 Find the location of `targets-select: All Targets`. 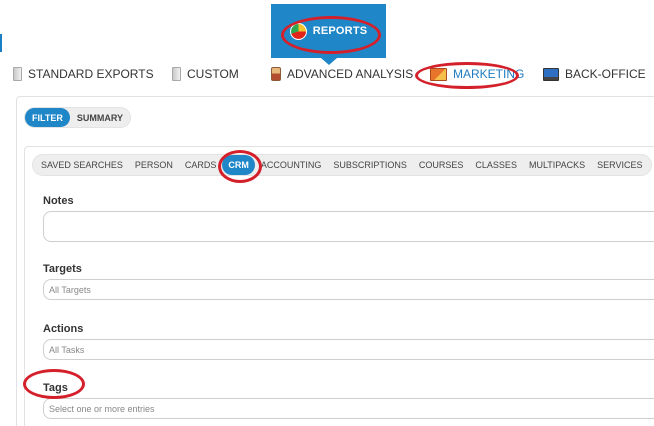

targets-select: All Targets is located at coordinates (348, 289).